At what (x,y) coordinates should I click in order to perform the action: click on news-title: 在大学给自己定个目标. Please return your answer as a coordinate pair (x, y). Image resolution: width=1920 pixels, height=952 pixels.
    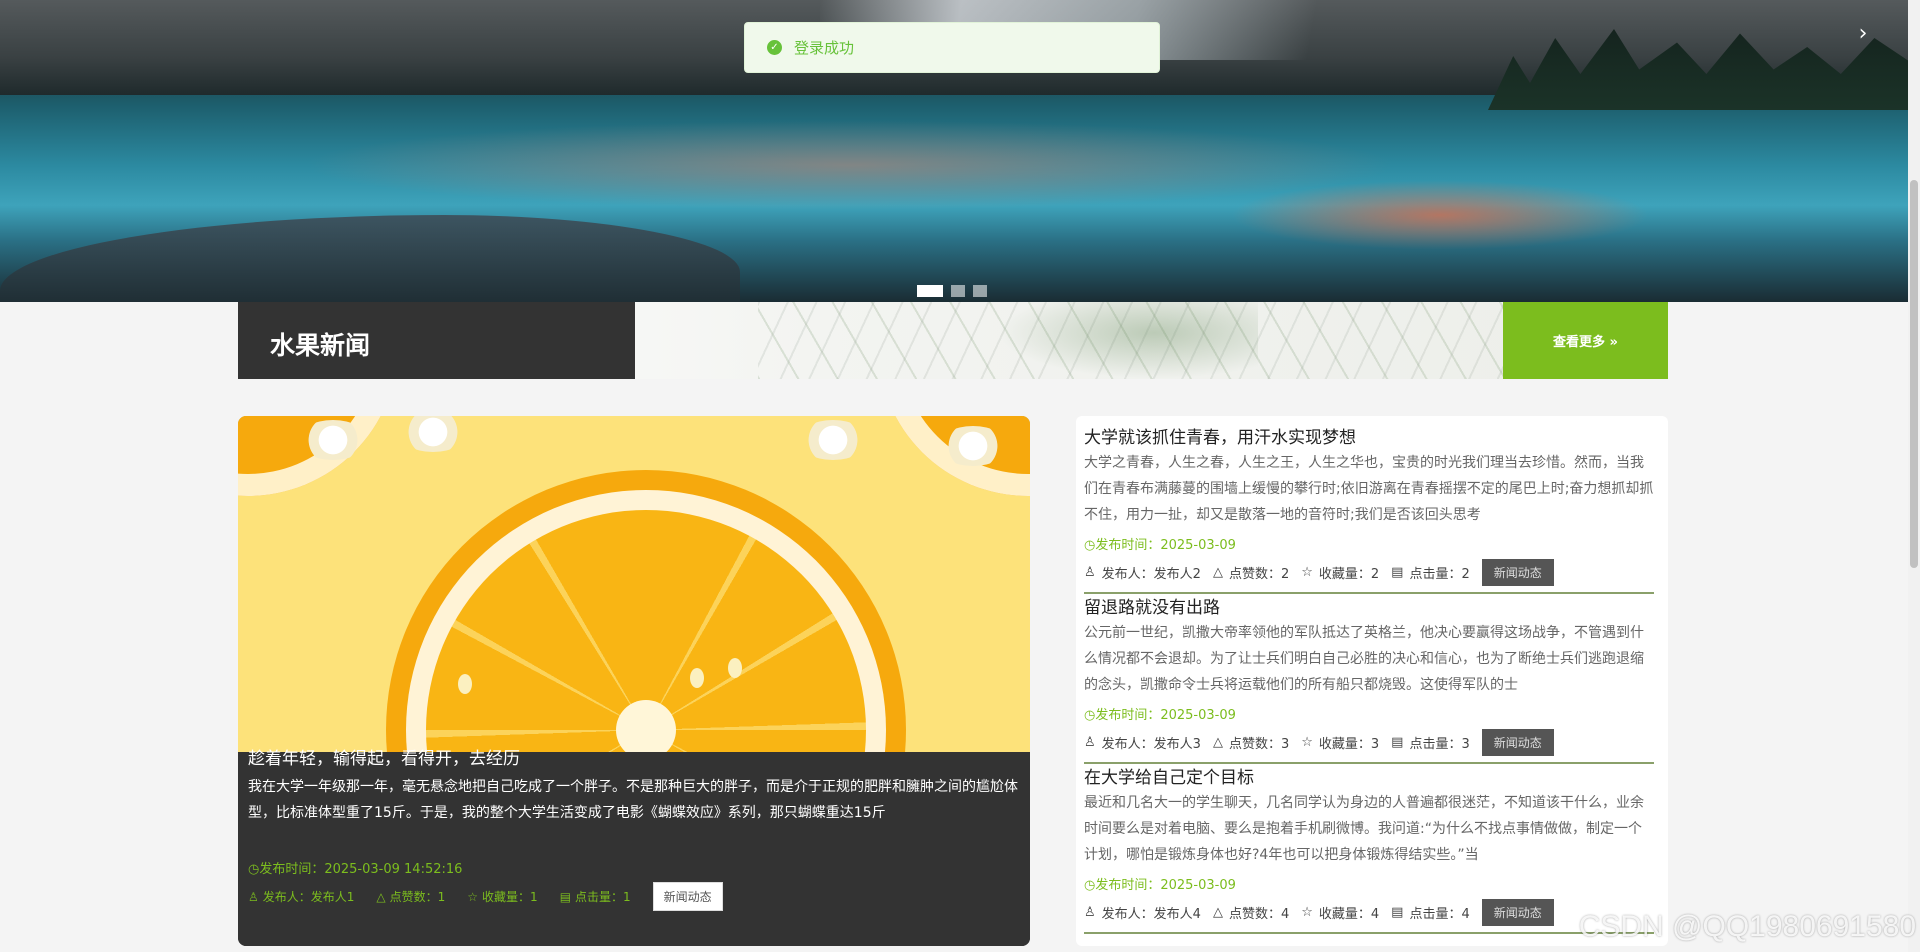
    Looking at the image, I should click on (1369, 778).